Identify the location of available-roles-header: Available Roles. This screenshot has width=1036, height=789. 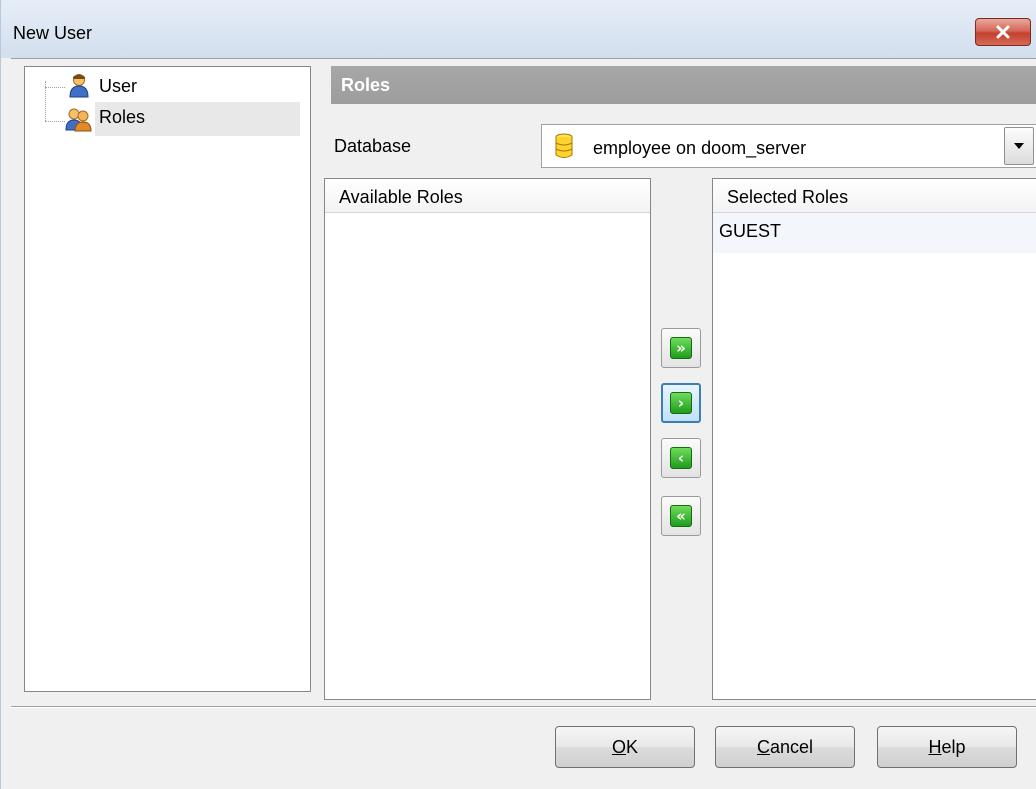
(487, 196).